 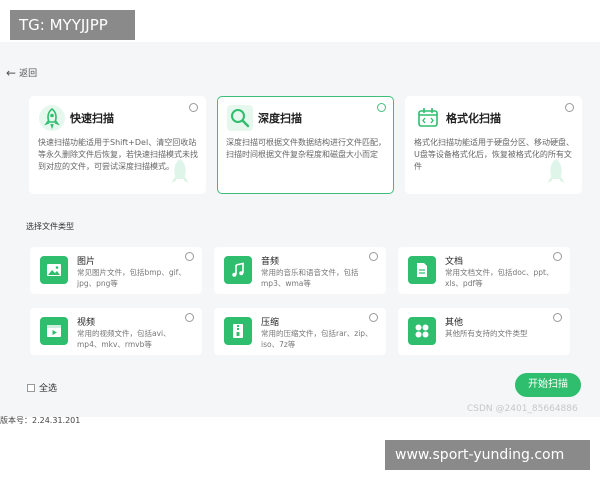 What do you see at coordinates (548, 385) in the screenshot?
I see `start-scan-button: 开始扫描` at bounding box center [548, 385].